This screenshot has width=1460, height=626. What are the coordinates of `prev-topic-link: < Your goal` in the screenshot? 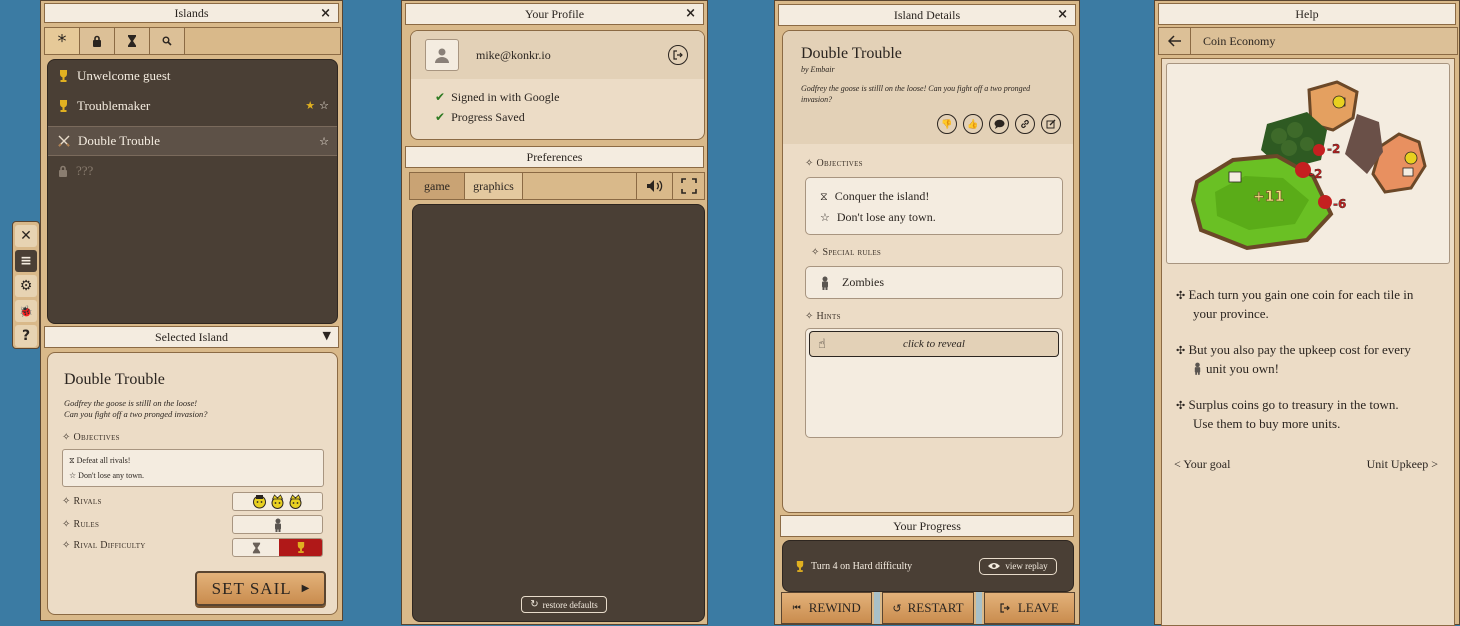 It's located at (1202, 465).